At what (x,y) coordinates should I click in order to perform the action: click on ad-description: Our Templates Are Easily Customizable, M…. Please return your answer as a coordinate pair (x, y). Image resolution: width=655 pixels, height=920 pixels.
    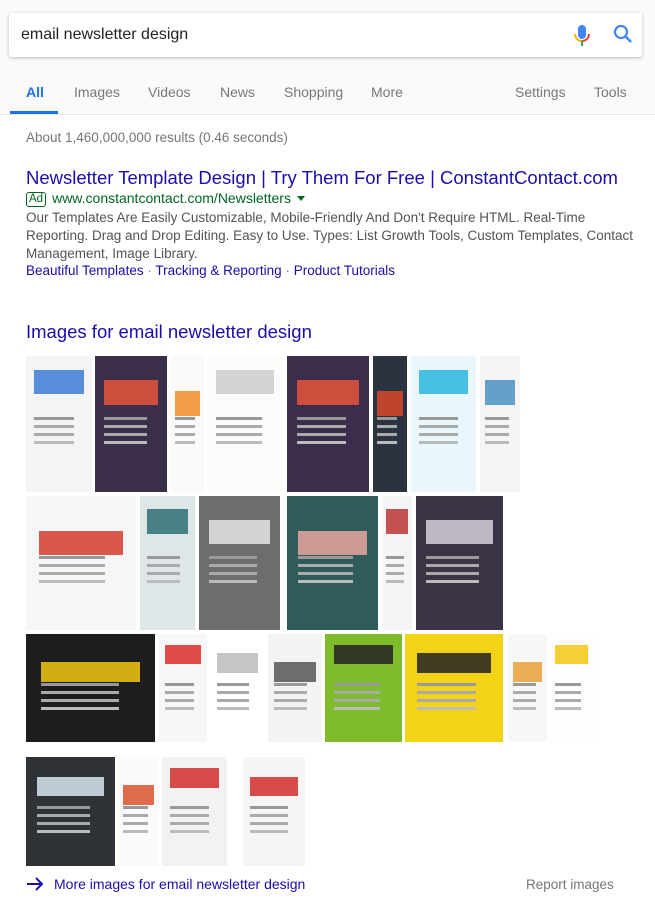
    Looking at the image, I should click on (330, 235).